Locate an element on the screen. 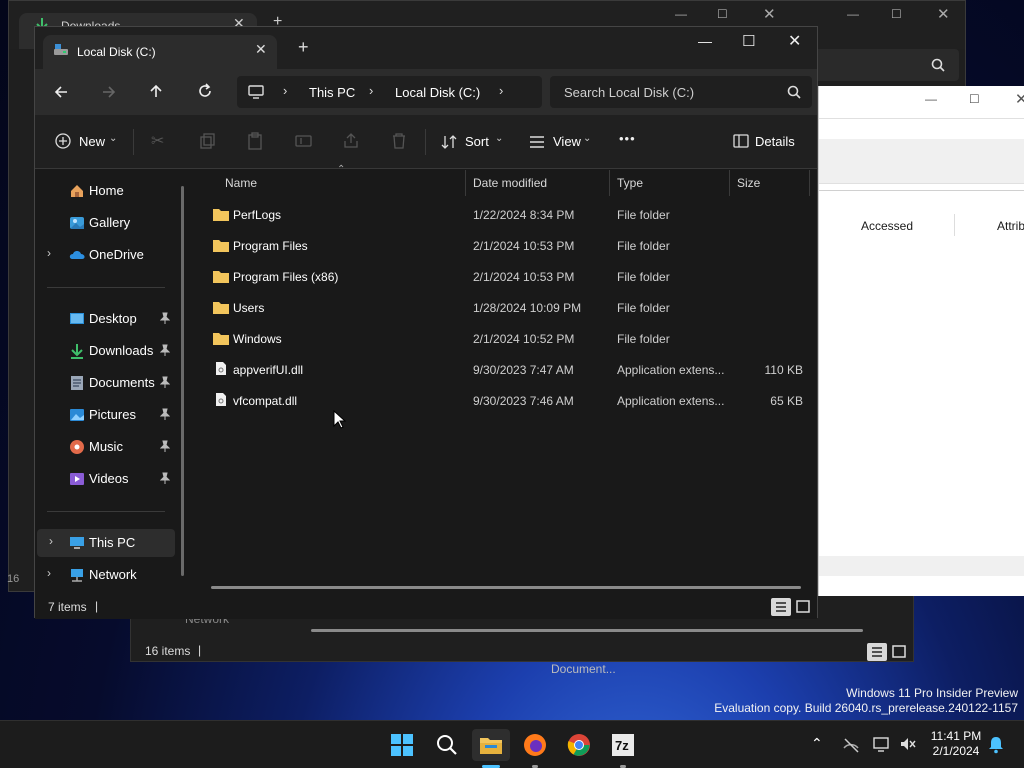 This screenshot has height=768, width=1024. taskbar-file-explorer is located at coordinates (491, 745).